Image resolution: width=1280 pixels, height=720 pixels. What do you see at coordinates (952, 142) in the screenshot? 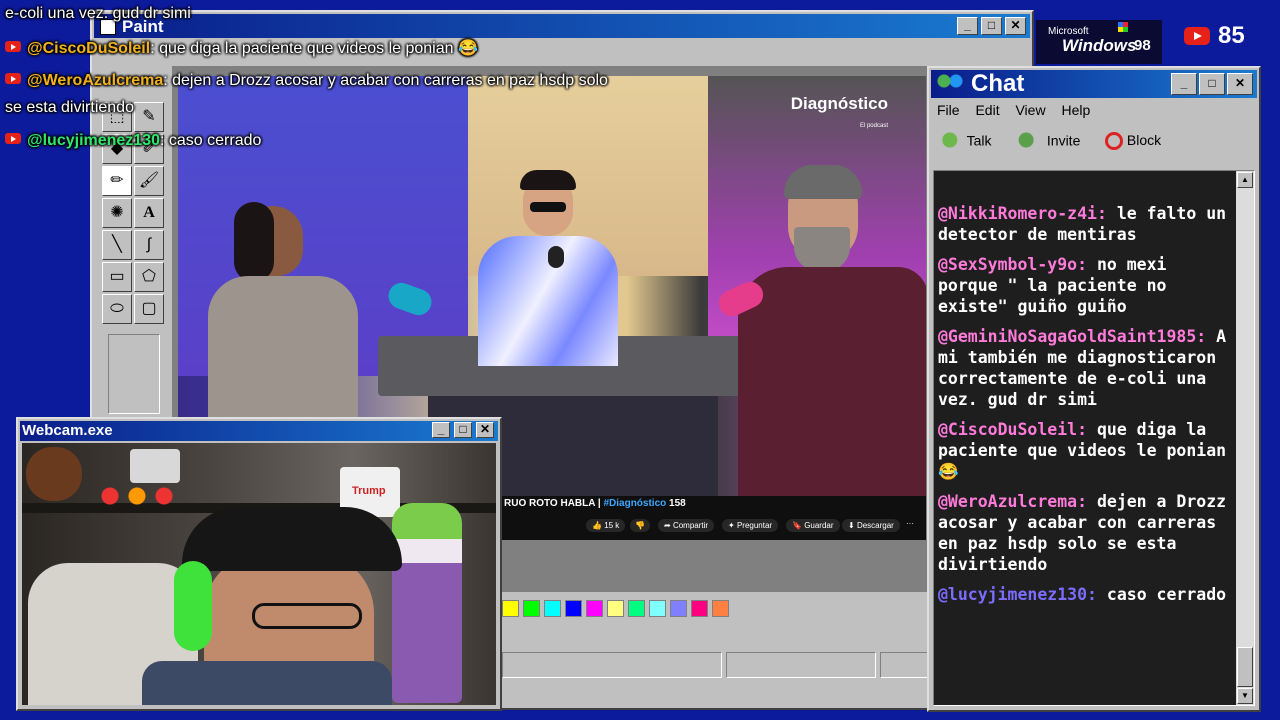
I see `talk-icon` at bounding box center [952, 142].